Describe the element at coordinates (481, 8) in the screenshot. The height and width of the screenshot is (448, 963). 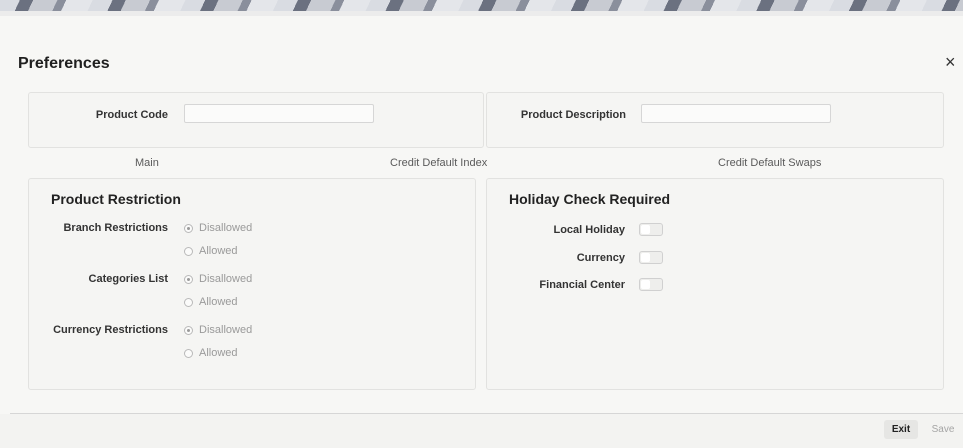
I see `header-banner` at that location.